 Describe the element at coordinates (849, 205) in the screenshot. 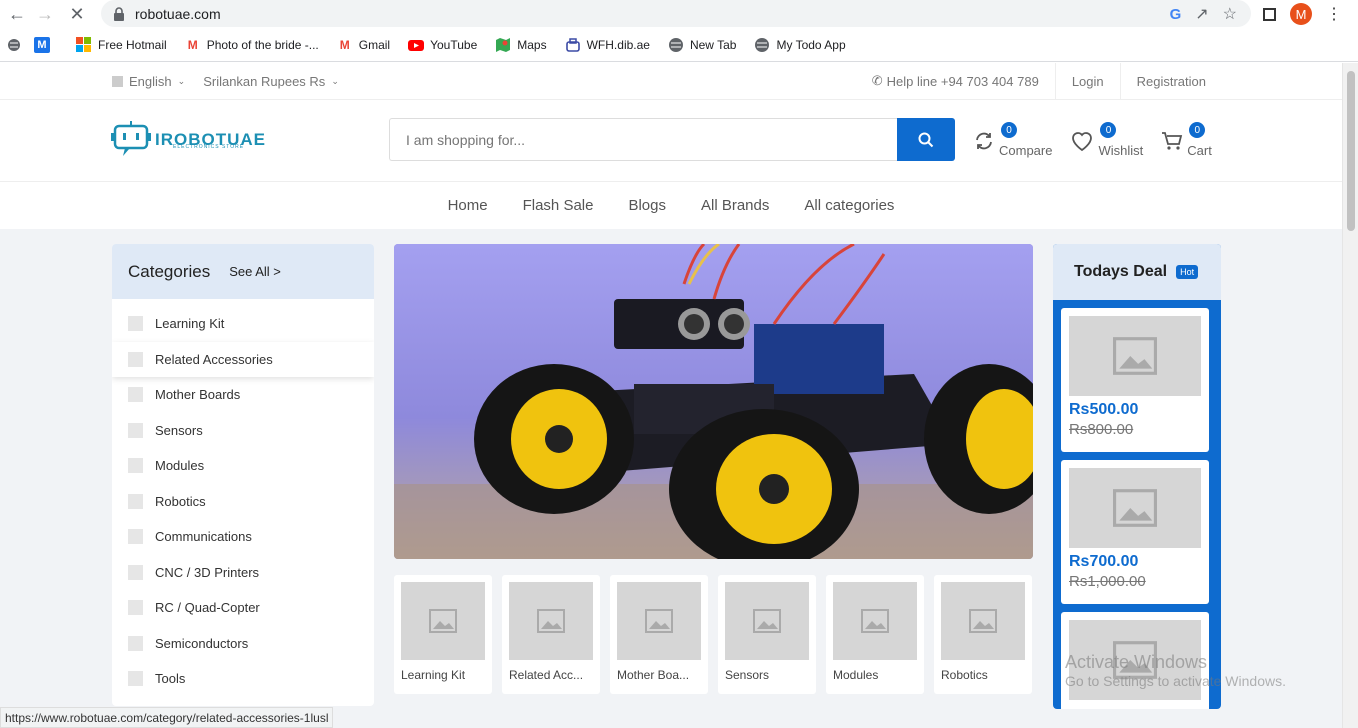

I see `nav-all-categories: All categories` at that location.